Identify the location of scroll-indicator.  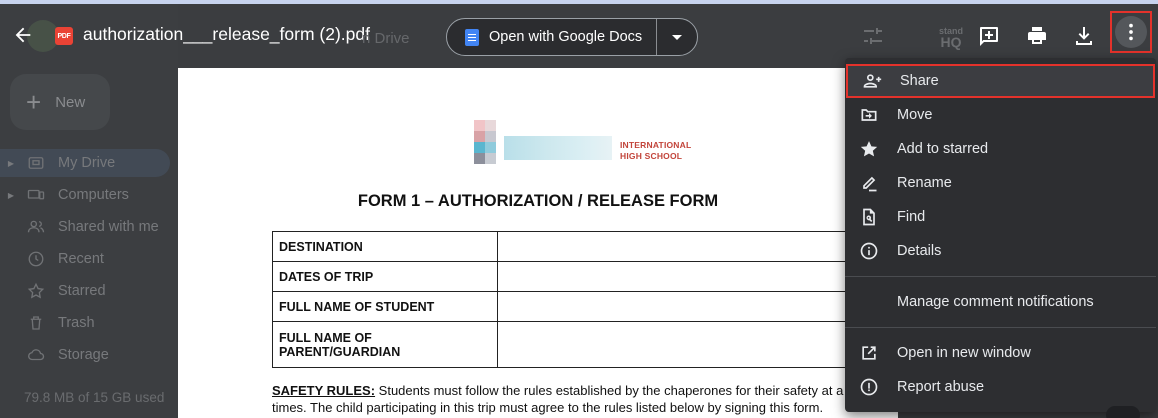
(1123, 412).